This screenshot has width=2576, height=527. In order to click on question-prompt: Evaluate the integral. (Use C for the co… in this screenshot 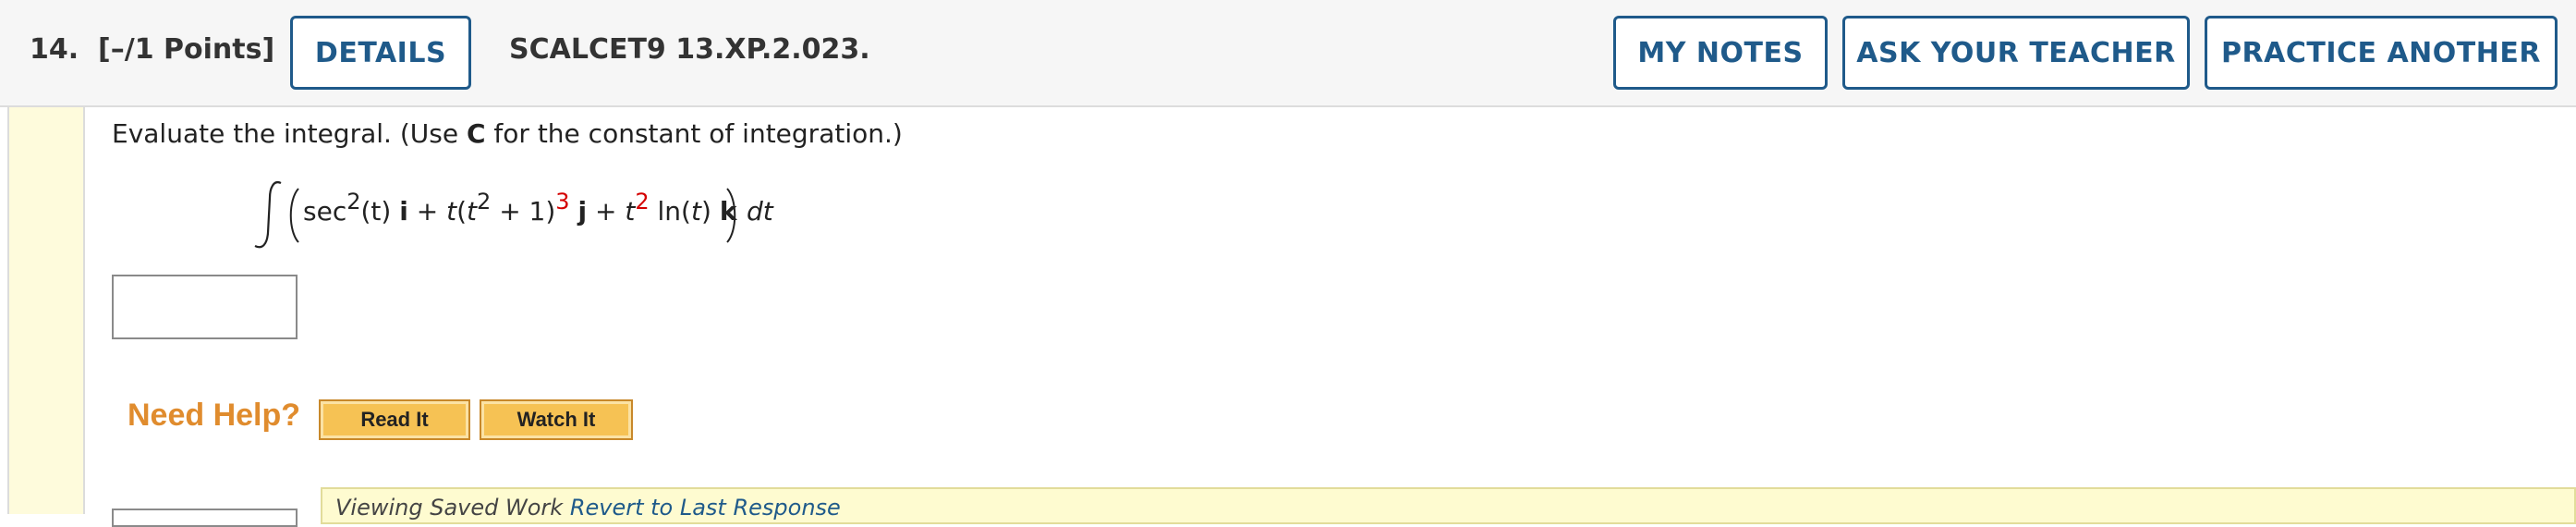, I will do `click(507, 133)`.